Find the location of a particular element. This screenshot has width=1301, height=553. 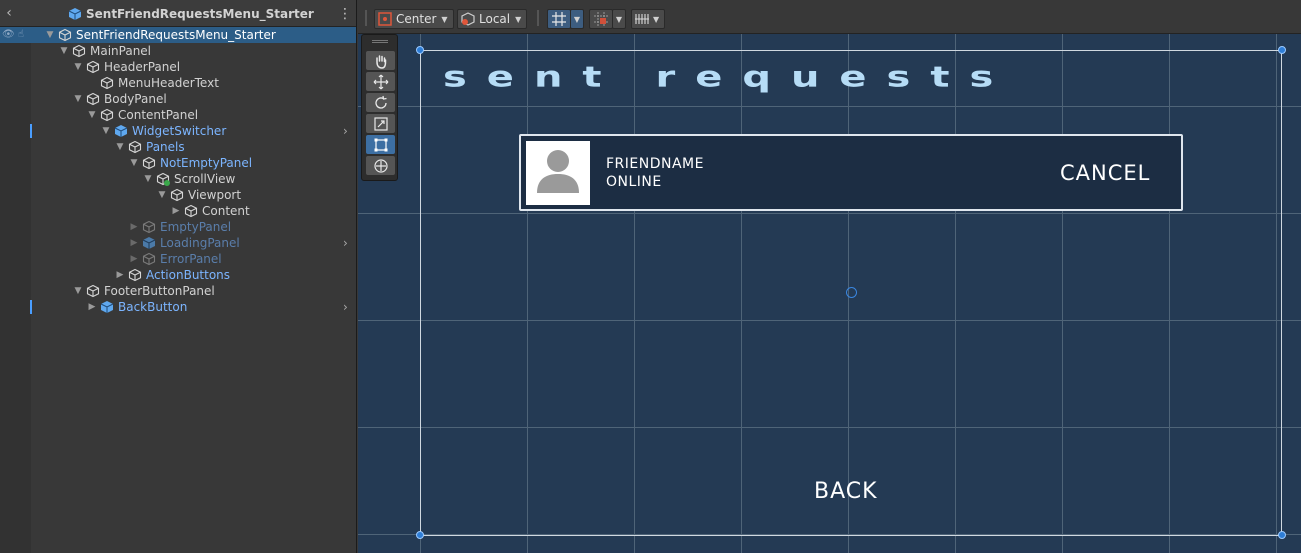

rect-handle-bottom-right is located at coordinates (1282, 535).